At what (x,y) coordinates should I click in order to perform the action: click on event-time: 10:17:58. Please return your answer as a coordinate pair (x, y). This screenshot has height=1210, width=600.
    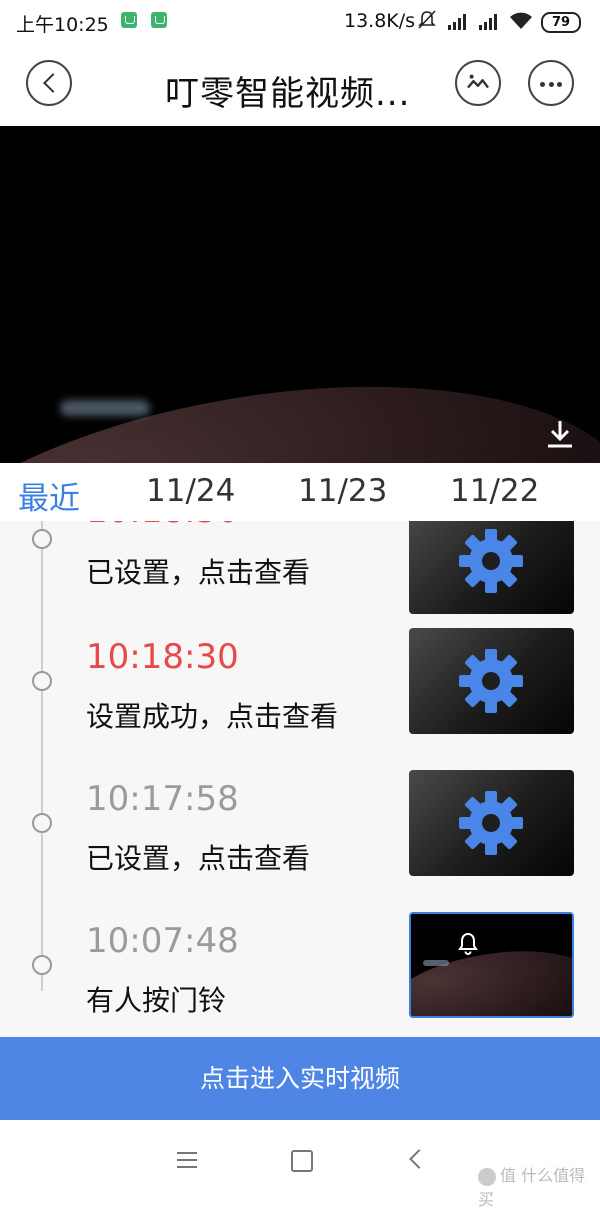
    Looking at the image, I should click on (162, 799).